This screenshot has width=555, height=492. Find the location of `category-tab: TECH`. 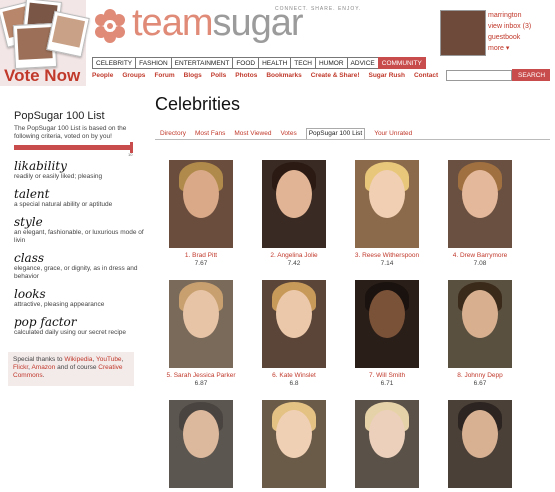

category-tab: TECH is located at coordinates (303, 63).